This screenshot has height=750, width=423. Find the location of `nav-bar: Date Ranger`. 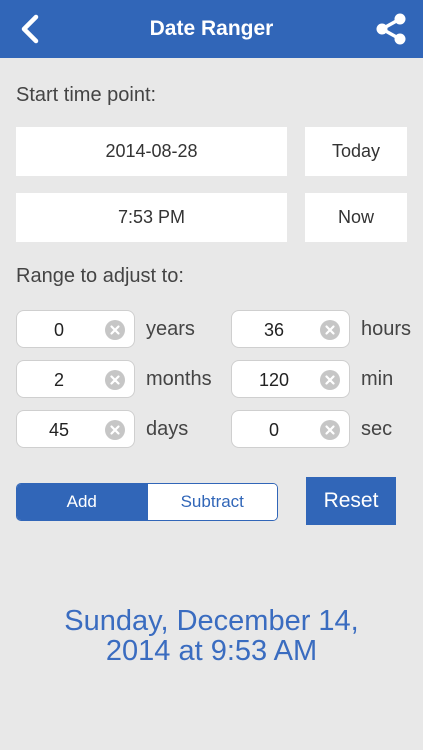

nav-bar: Date Ranger is located at coordinates (211, 29).